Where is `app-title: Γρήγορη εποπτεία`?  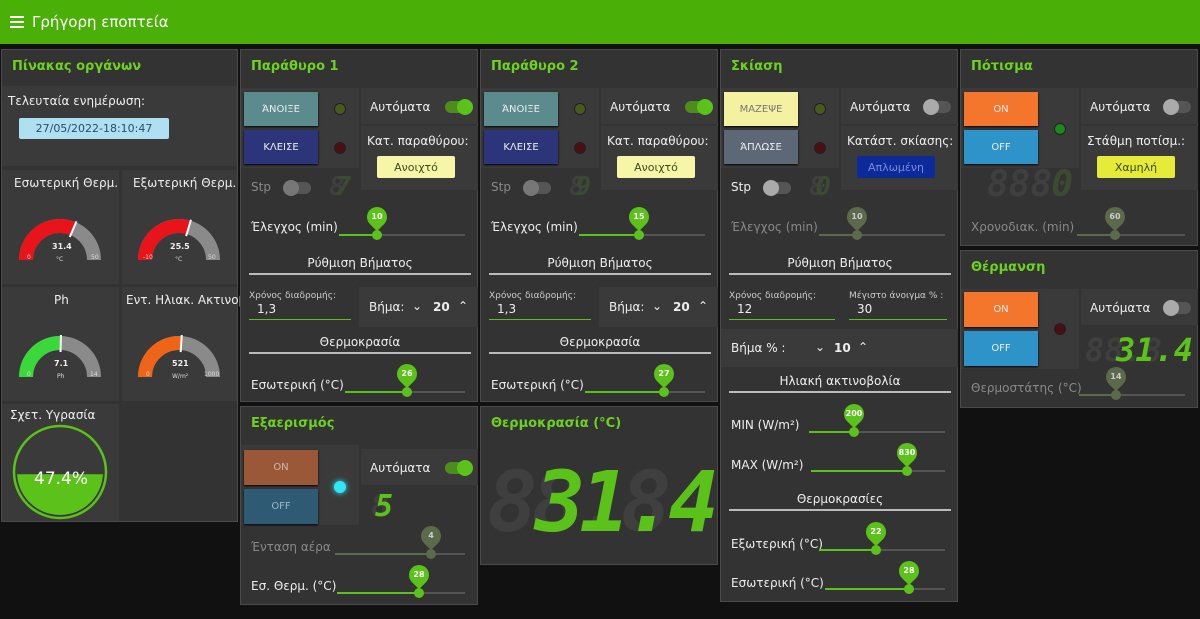
app-title: Γρήγορη εποπτεία is located at coordinates (100, 22).